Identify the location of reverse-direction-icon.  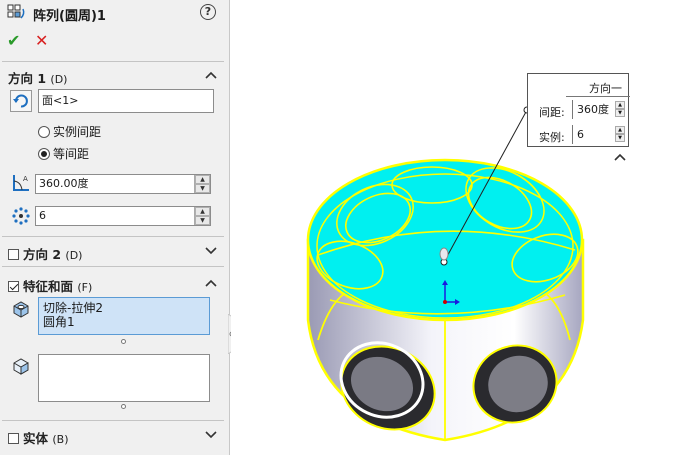
(21, 101).